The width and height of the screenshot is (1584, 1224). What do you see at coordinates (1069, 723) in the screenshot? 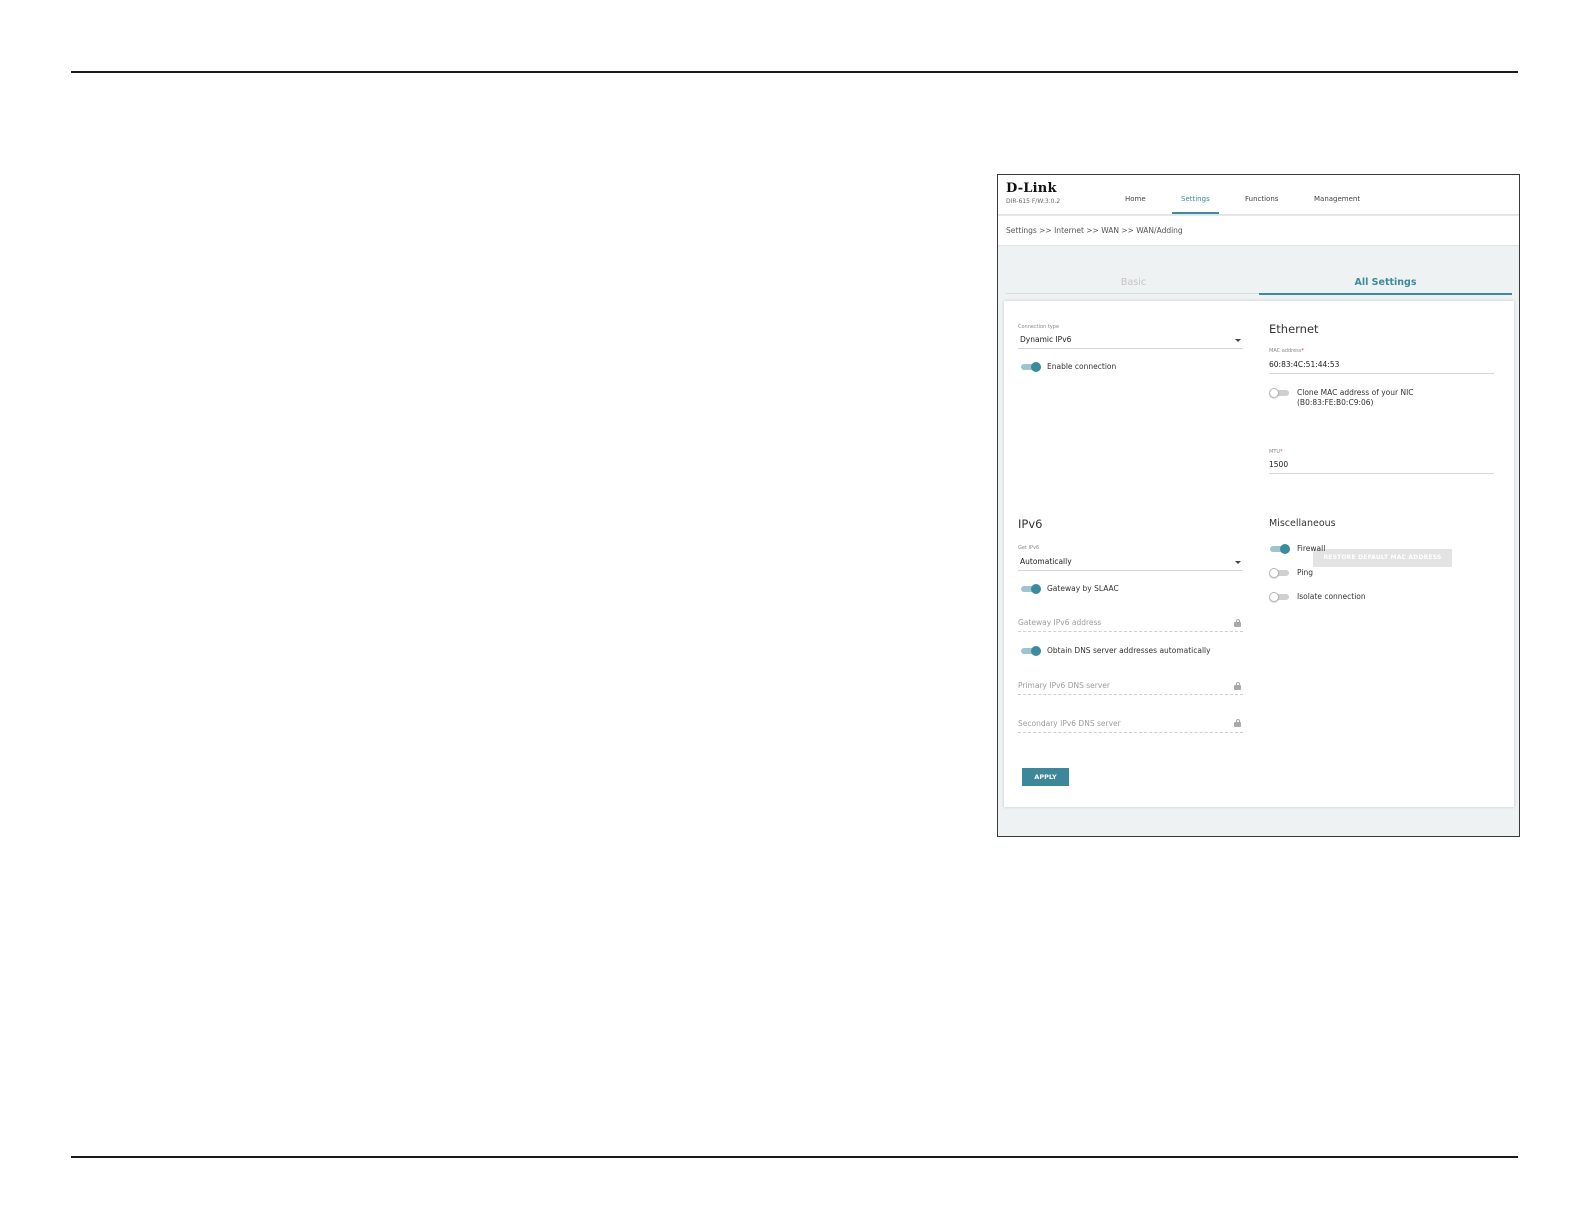
I see `secondary-dns-field: Secondary IPv6 DNS server` at bounding box center [1069, 723].